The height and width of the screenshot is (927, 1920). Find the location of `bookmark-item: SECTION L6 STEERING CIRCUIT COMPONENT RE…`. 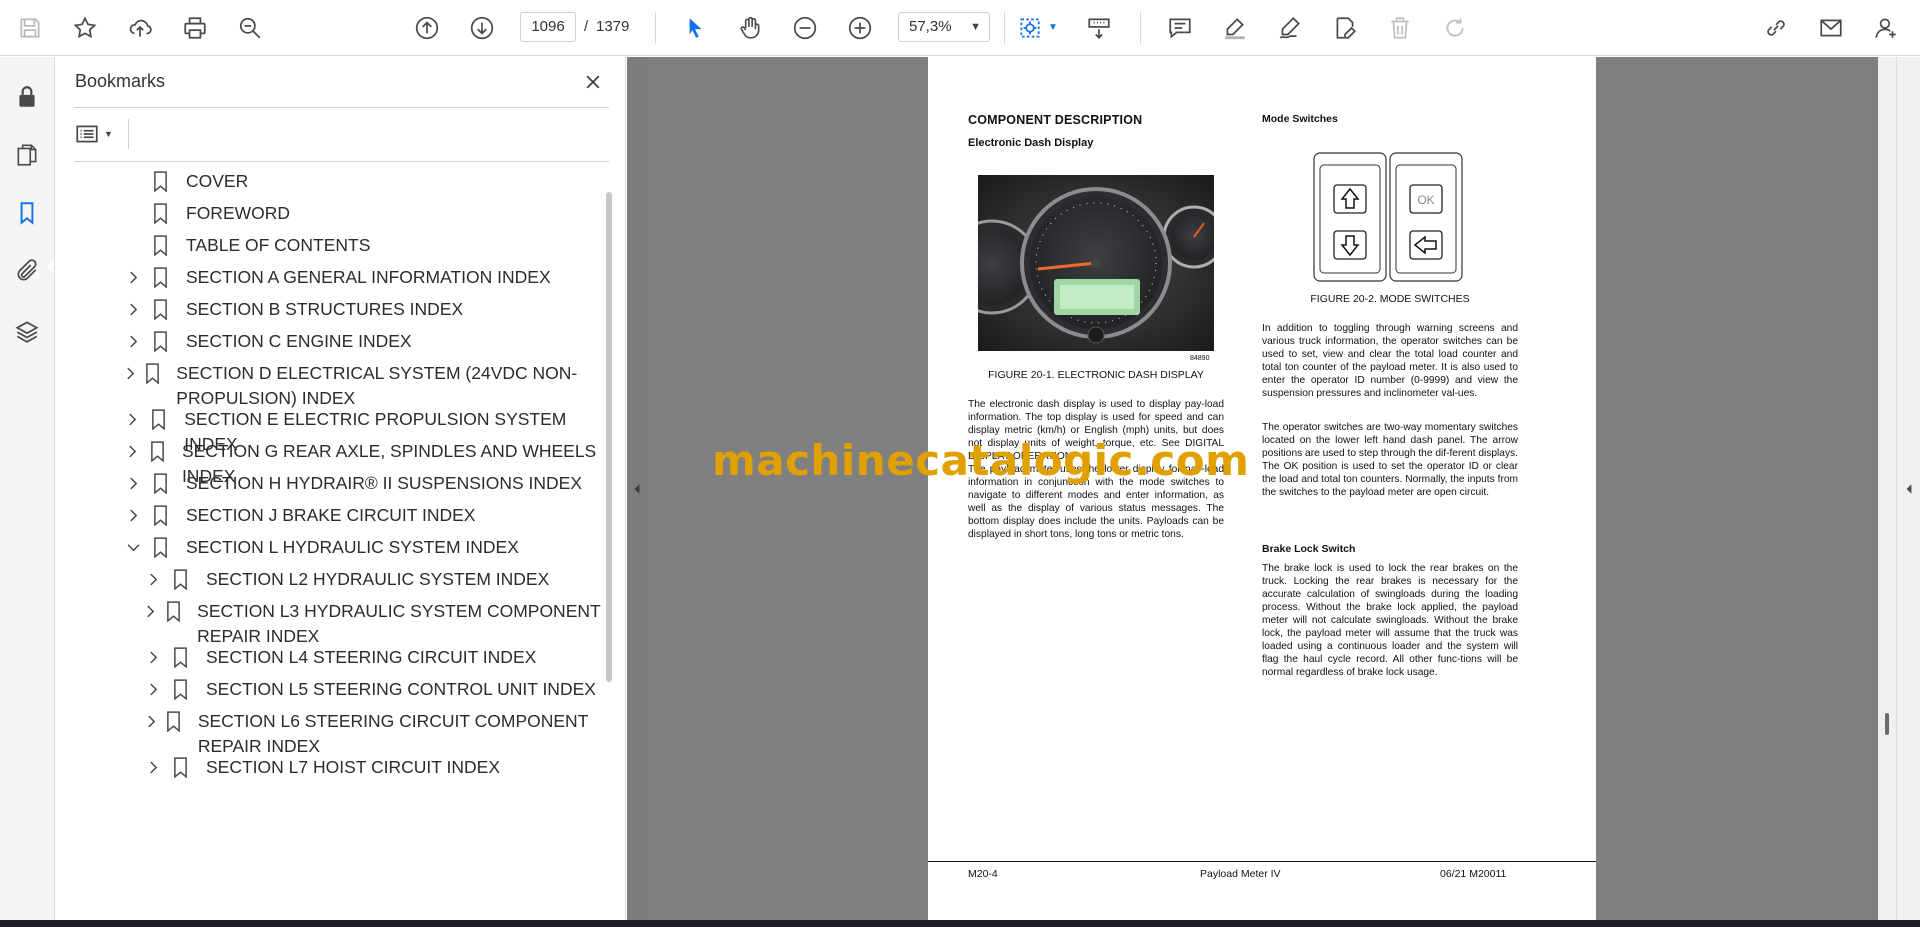

bookmark-item: SECTION L6 STEERING CIRCUIT COMPONENT RE… is located at coordinates (374, 734).